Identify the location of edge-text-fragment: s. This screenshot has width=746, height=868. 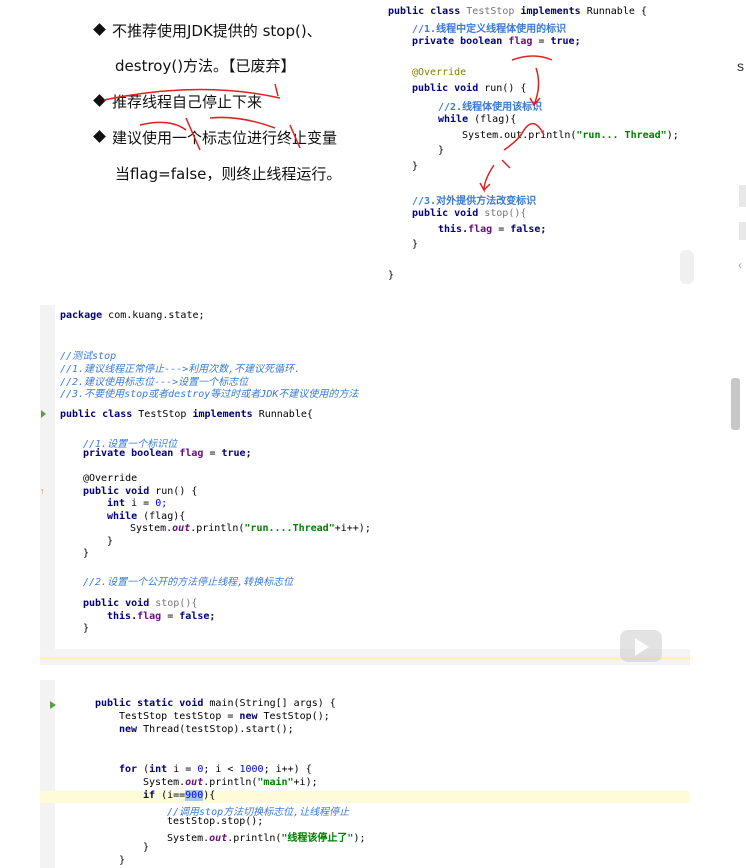
(740, 66).